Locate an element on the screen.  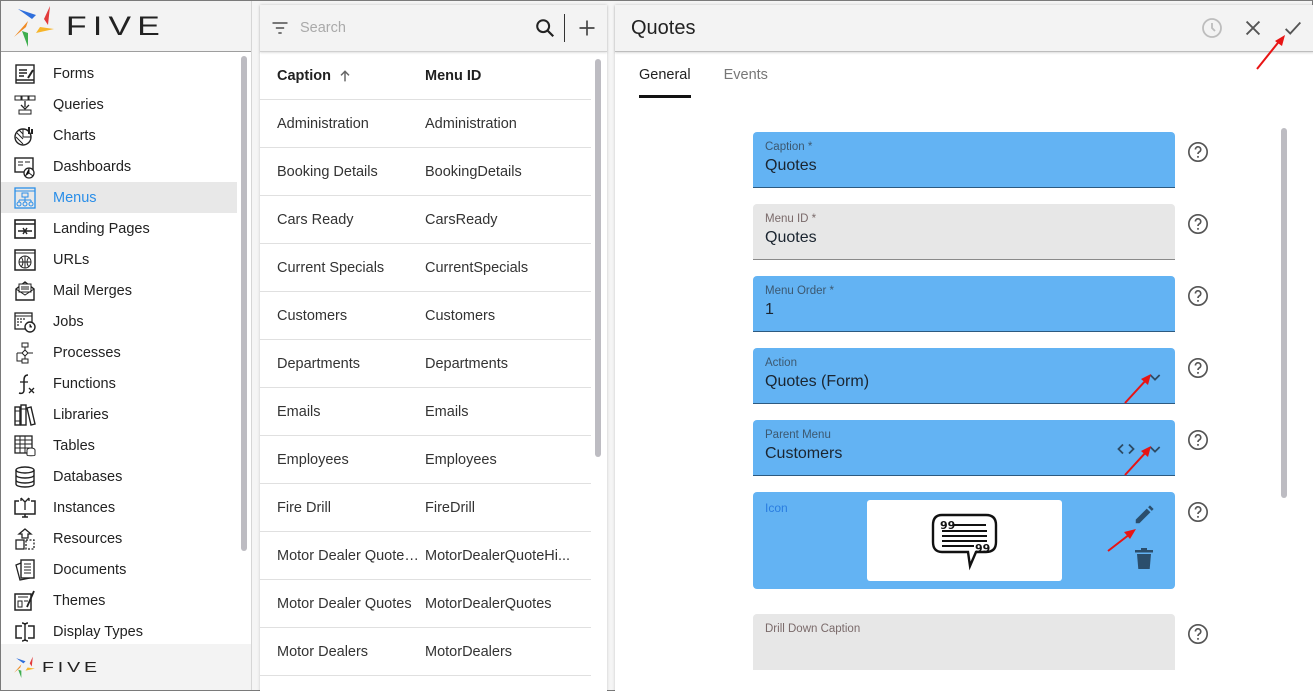
action-value: Quotes (Form) is located at coordinates (964, 382).